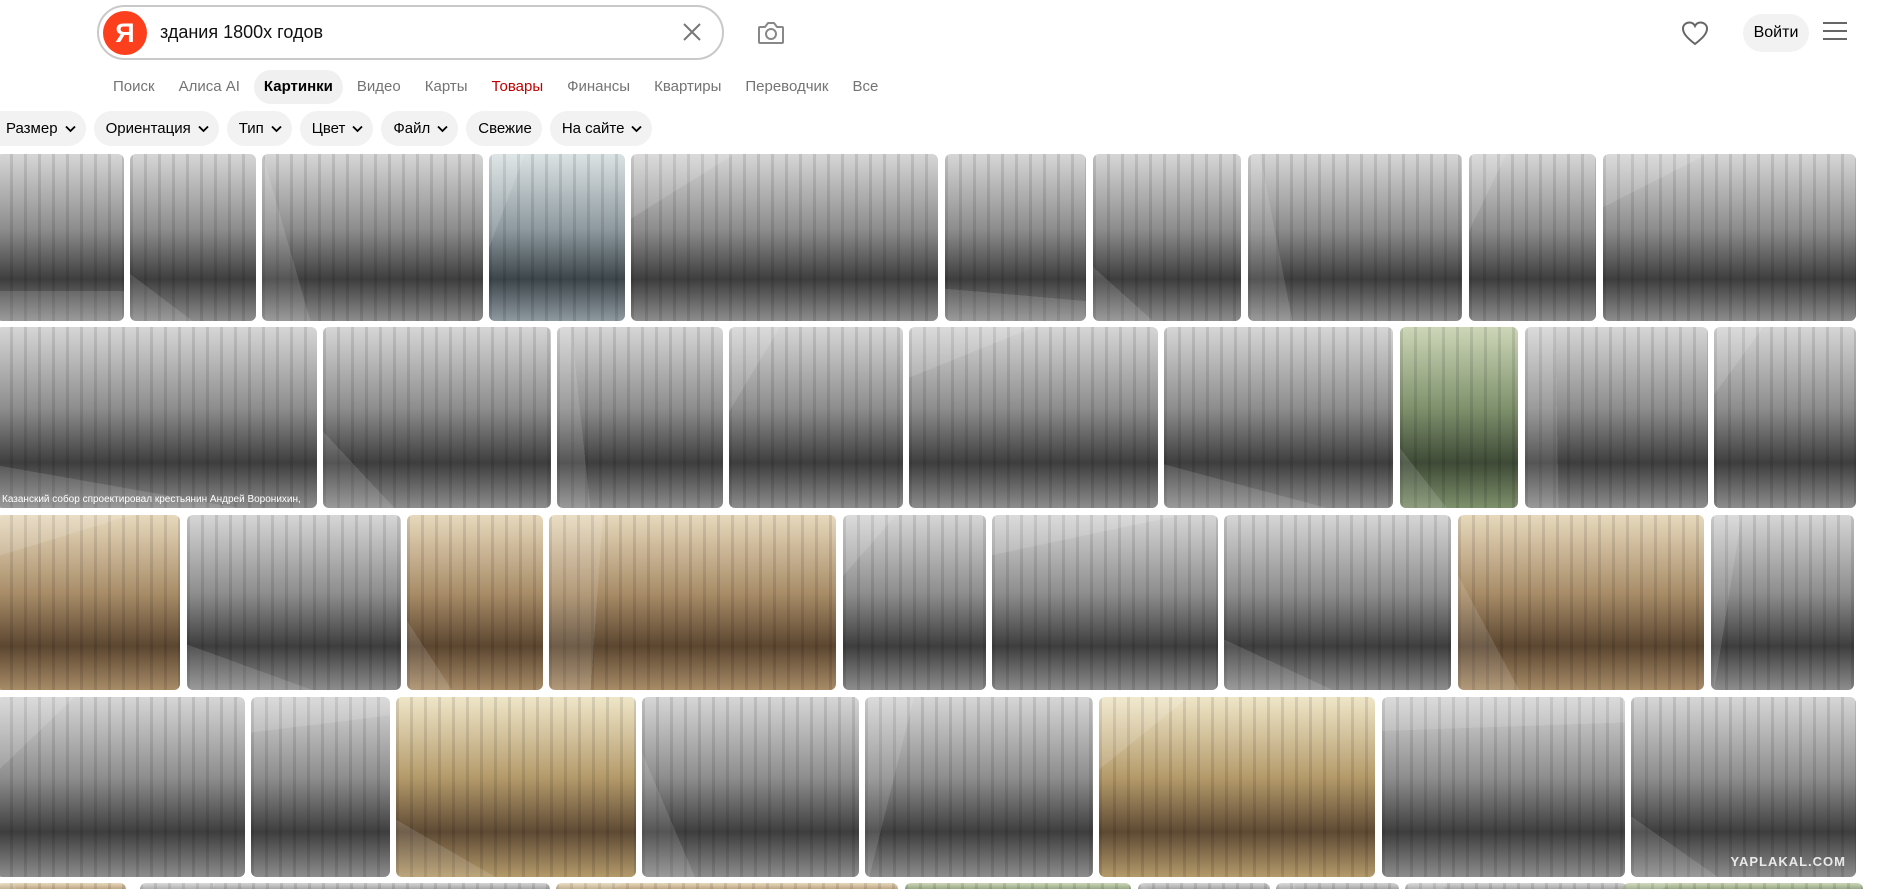 The image size is (1878, 889). What do you see at coordinates (125, 33) in the screenshot?
I see `yandex-logo: Я` at bounding box center [125, 33].